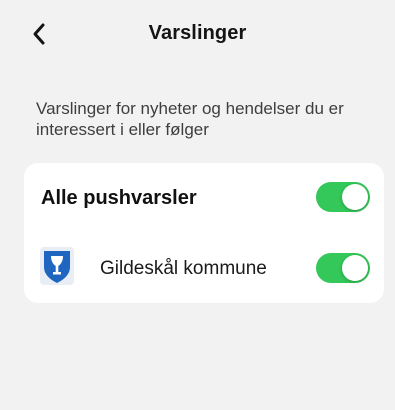  I want to click on all-push-notifications-toggle, so click(343, 197).